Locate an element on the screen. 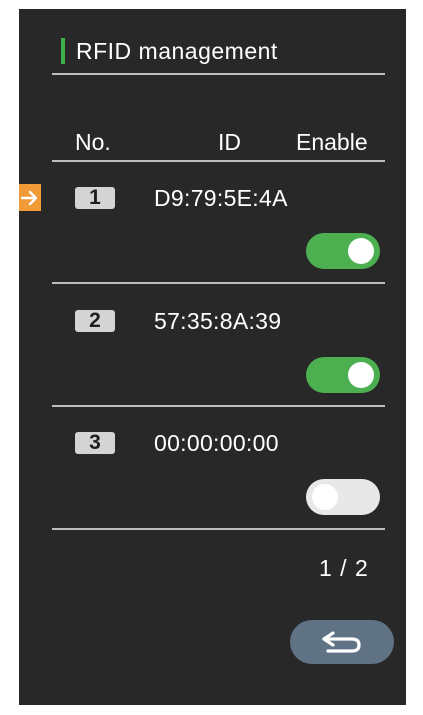 The image size is (423, 715). row-number-2: 2 is located at coordinates (95, 321).